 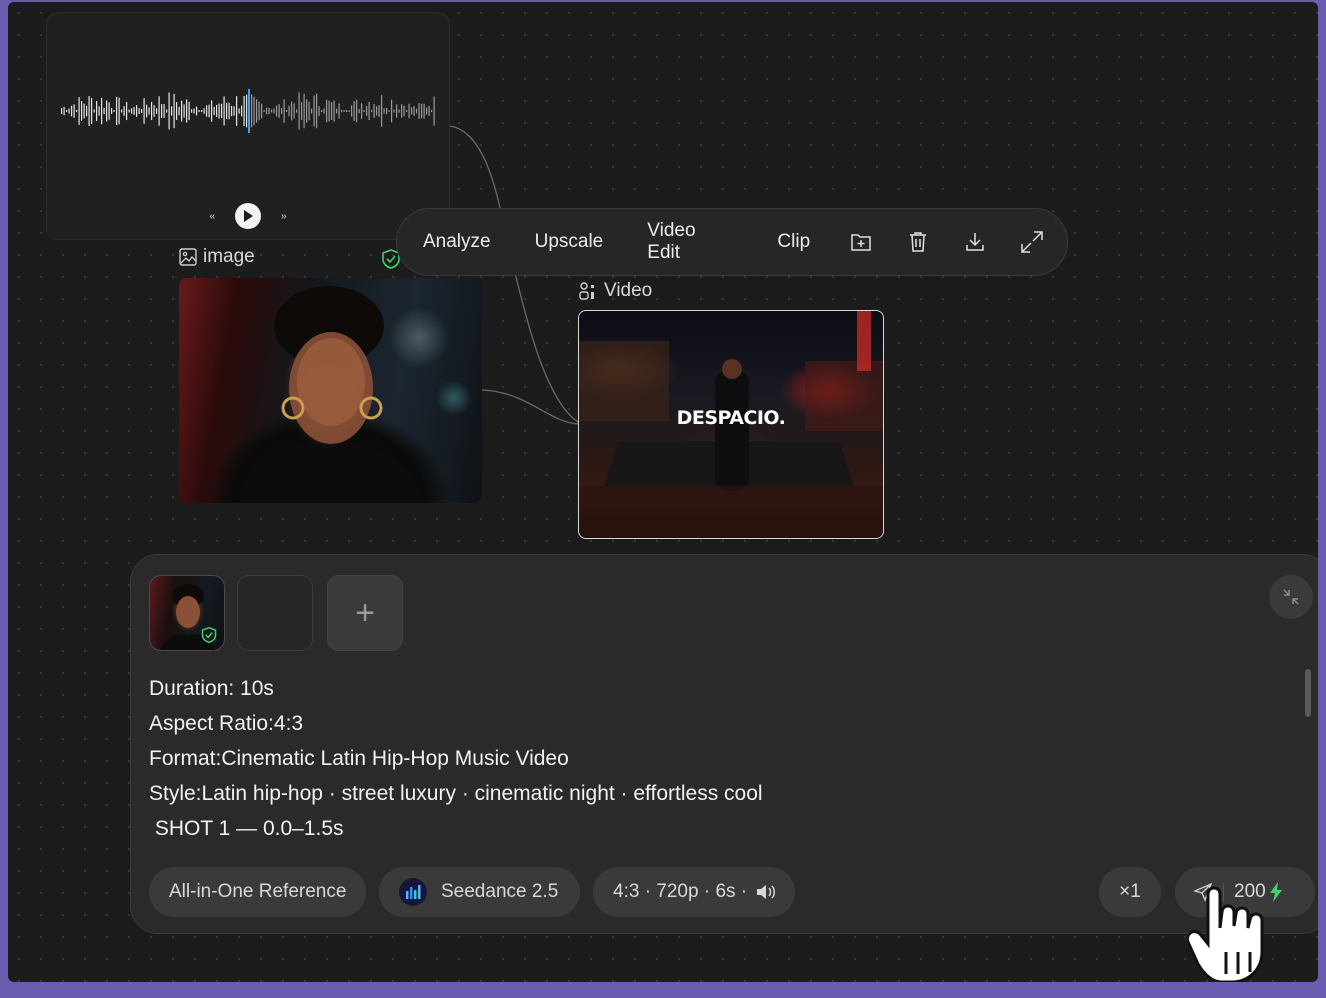 What do you see at coordinates (975, 242) in the screenshot?
I see `download-icon` at bounding box center [975, 242].